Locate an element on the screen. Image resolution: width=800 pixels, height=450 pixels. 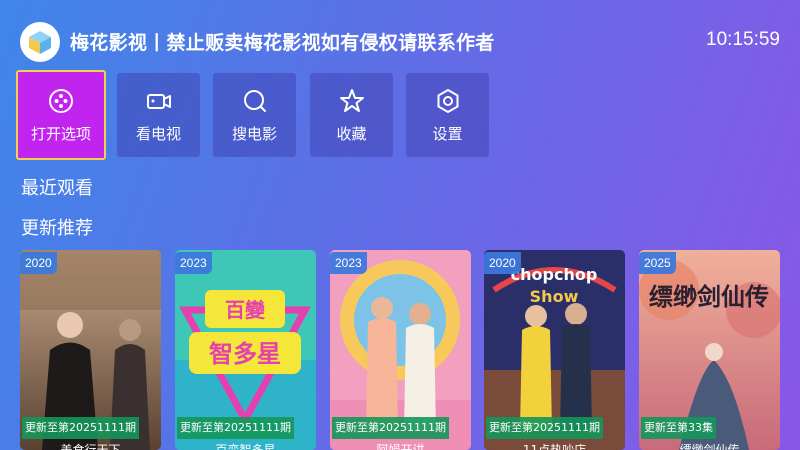
gear-icon is located at coordinates (447, 100).